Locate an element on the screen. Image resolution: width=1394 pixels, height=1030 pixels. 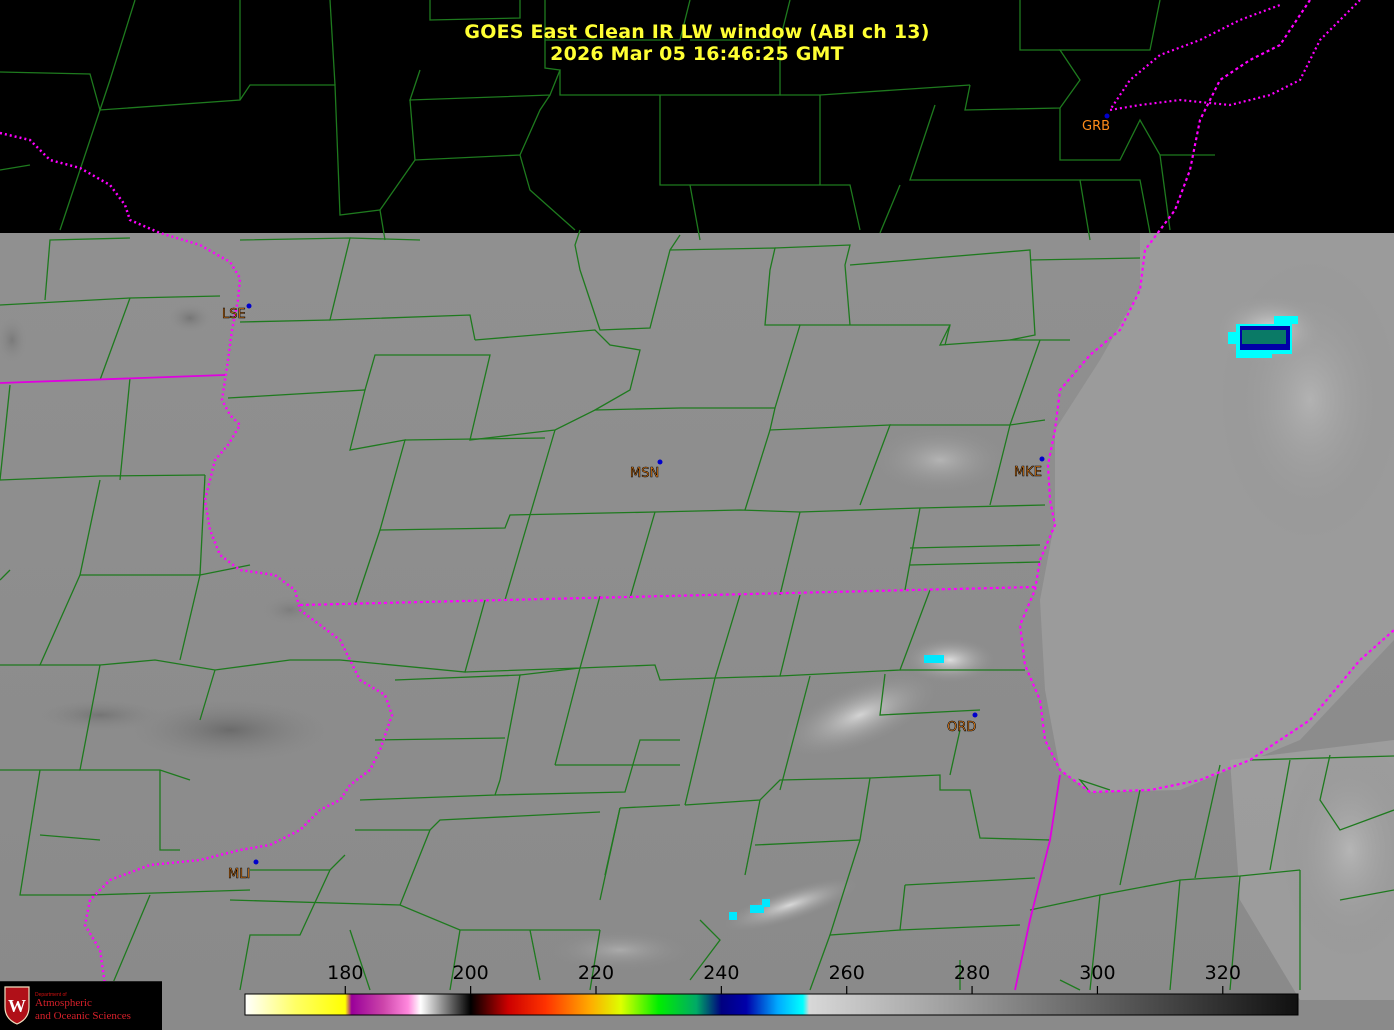
station-label: MKE is located at coordinates (1028, 472).